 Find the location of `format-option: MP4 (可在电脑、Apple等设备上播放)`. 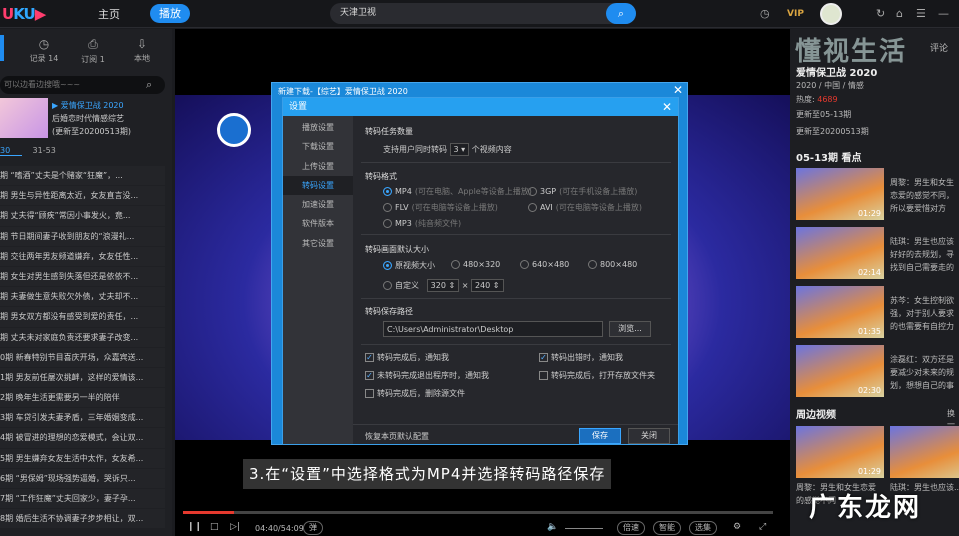

format-option: MP4 (可在电脑、Apple等设备上播放) is located at coordinates (457, 191).